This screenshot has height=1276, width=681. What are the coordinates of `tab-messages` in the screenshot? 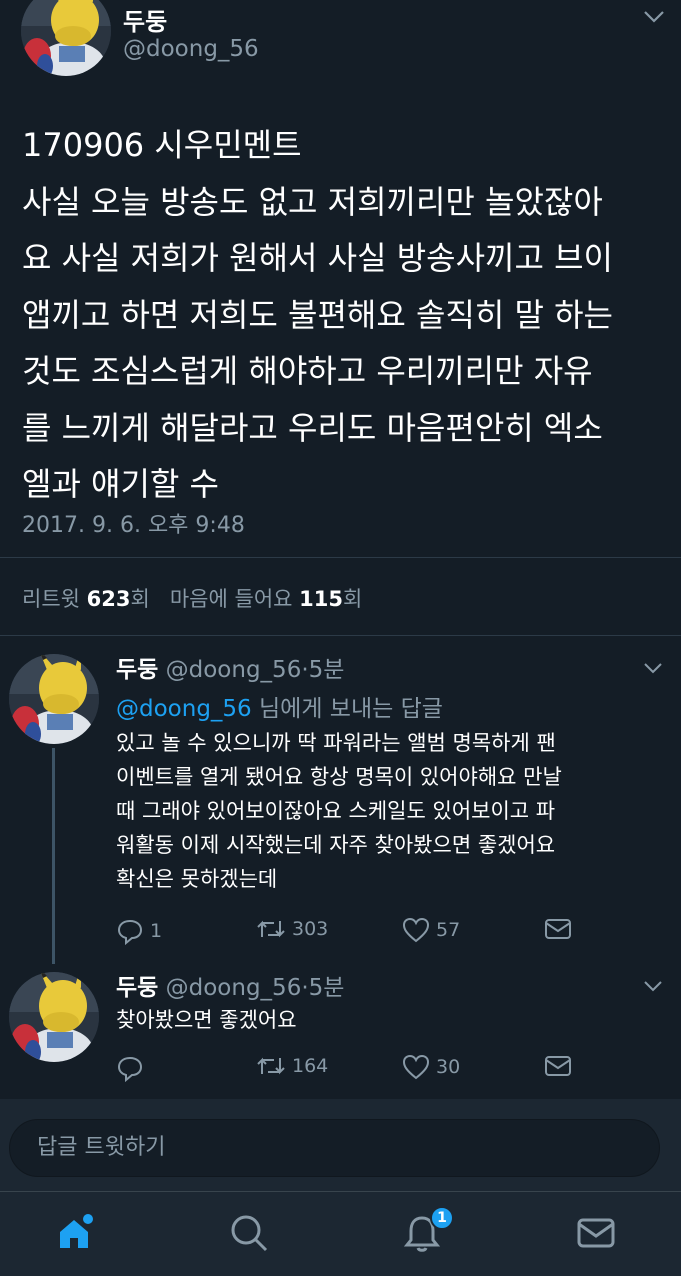 It's located at (596, 1232).